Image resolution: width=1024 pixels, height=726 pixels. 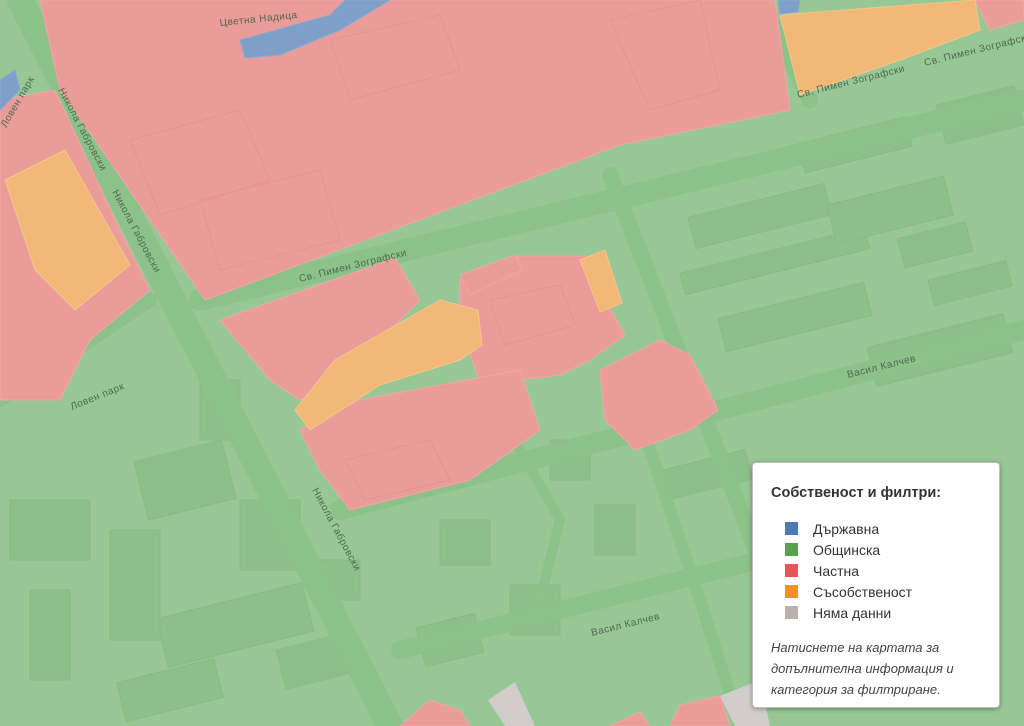 I want to click on legend-item-municipal: Общинска, so click(x=876, y=549).